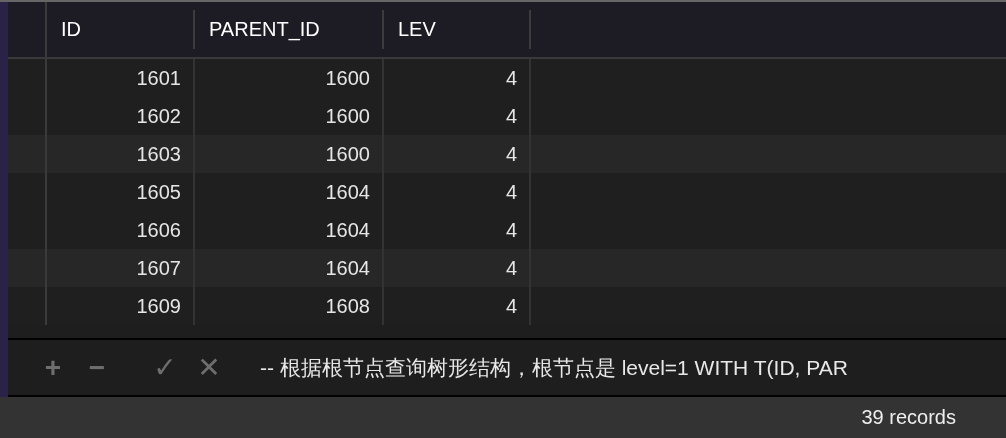 The height and width of the screenshot is (438, 1006). I want to click on record-count: 39 records, so click(908, 417).